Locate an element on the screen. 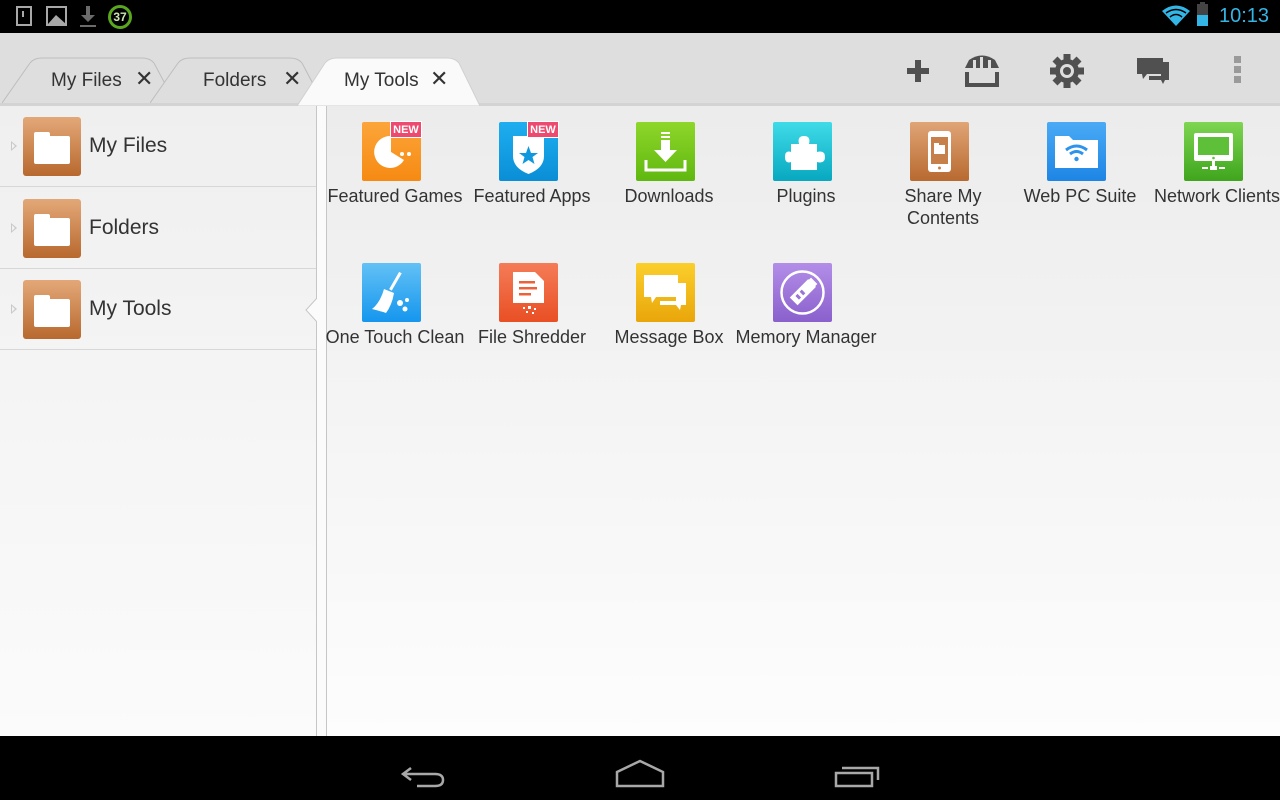  image-icon is located at coordinates (56, 16).